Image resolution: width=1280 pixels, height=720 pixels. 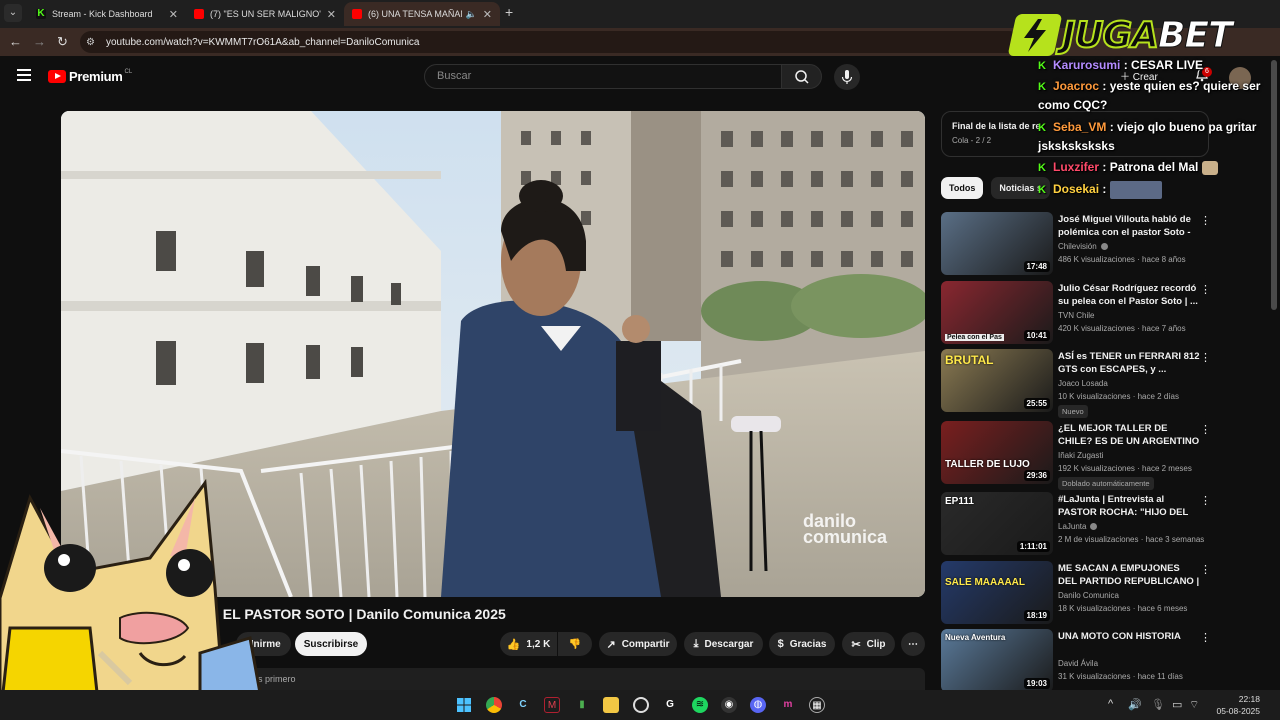 I want to click on dislike-button: 👎, so click(x=575, y=644).